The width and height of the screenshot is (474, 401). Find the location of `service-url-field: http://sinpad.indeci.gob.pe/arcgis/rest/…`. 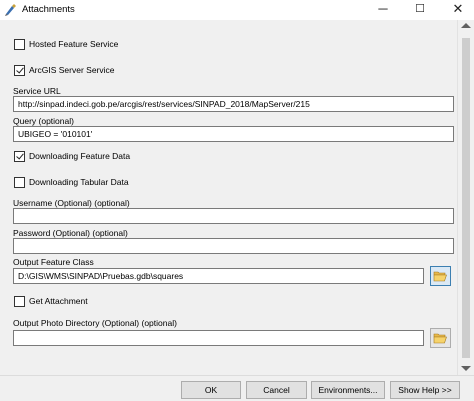

service-url-field: http://sinpad.indeci.gob.pe/arcgis/rest/… is located at coordinates (233, 104).